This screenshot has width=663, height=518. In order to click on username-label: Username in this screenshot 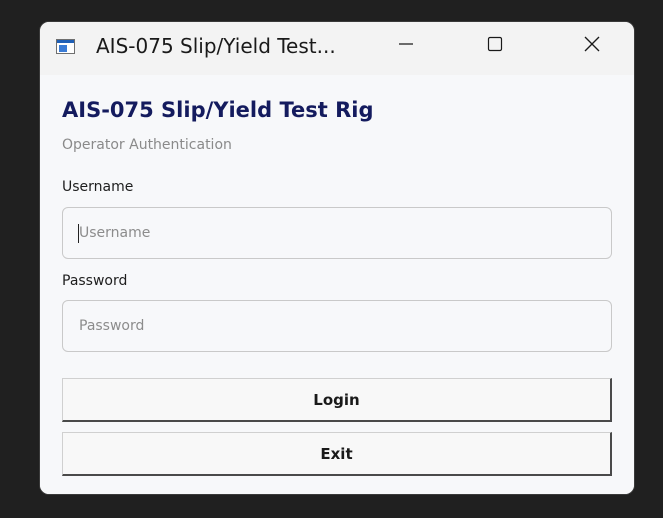, I will do `click(98, 187)`.